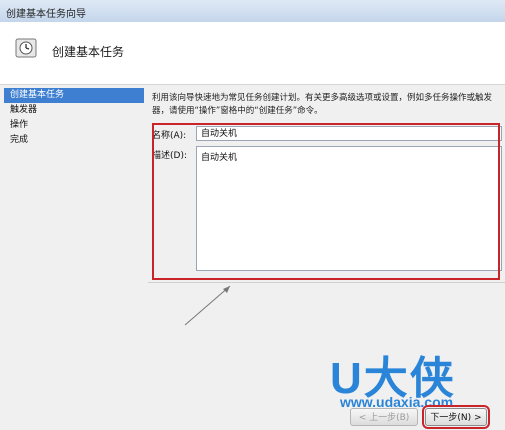 This screenshot has height=430, width=505. What do you see at coordinates (46, 14) in the screenshot?
I see `window-title: 创建基本任务向导` at bounding box center [46, 14].